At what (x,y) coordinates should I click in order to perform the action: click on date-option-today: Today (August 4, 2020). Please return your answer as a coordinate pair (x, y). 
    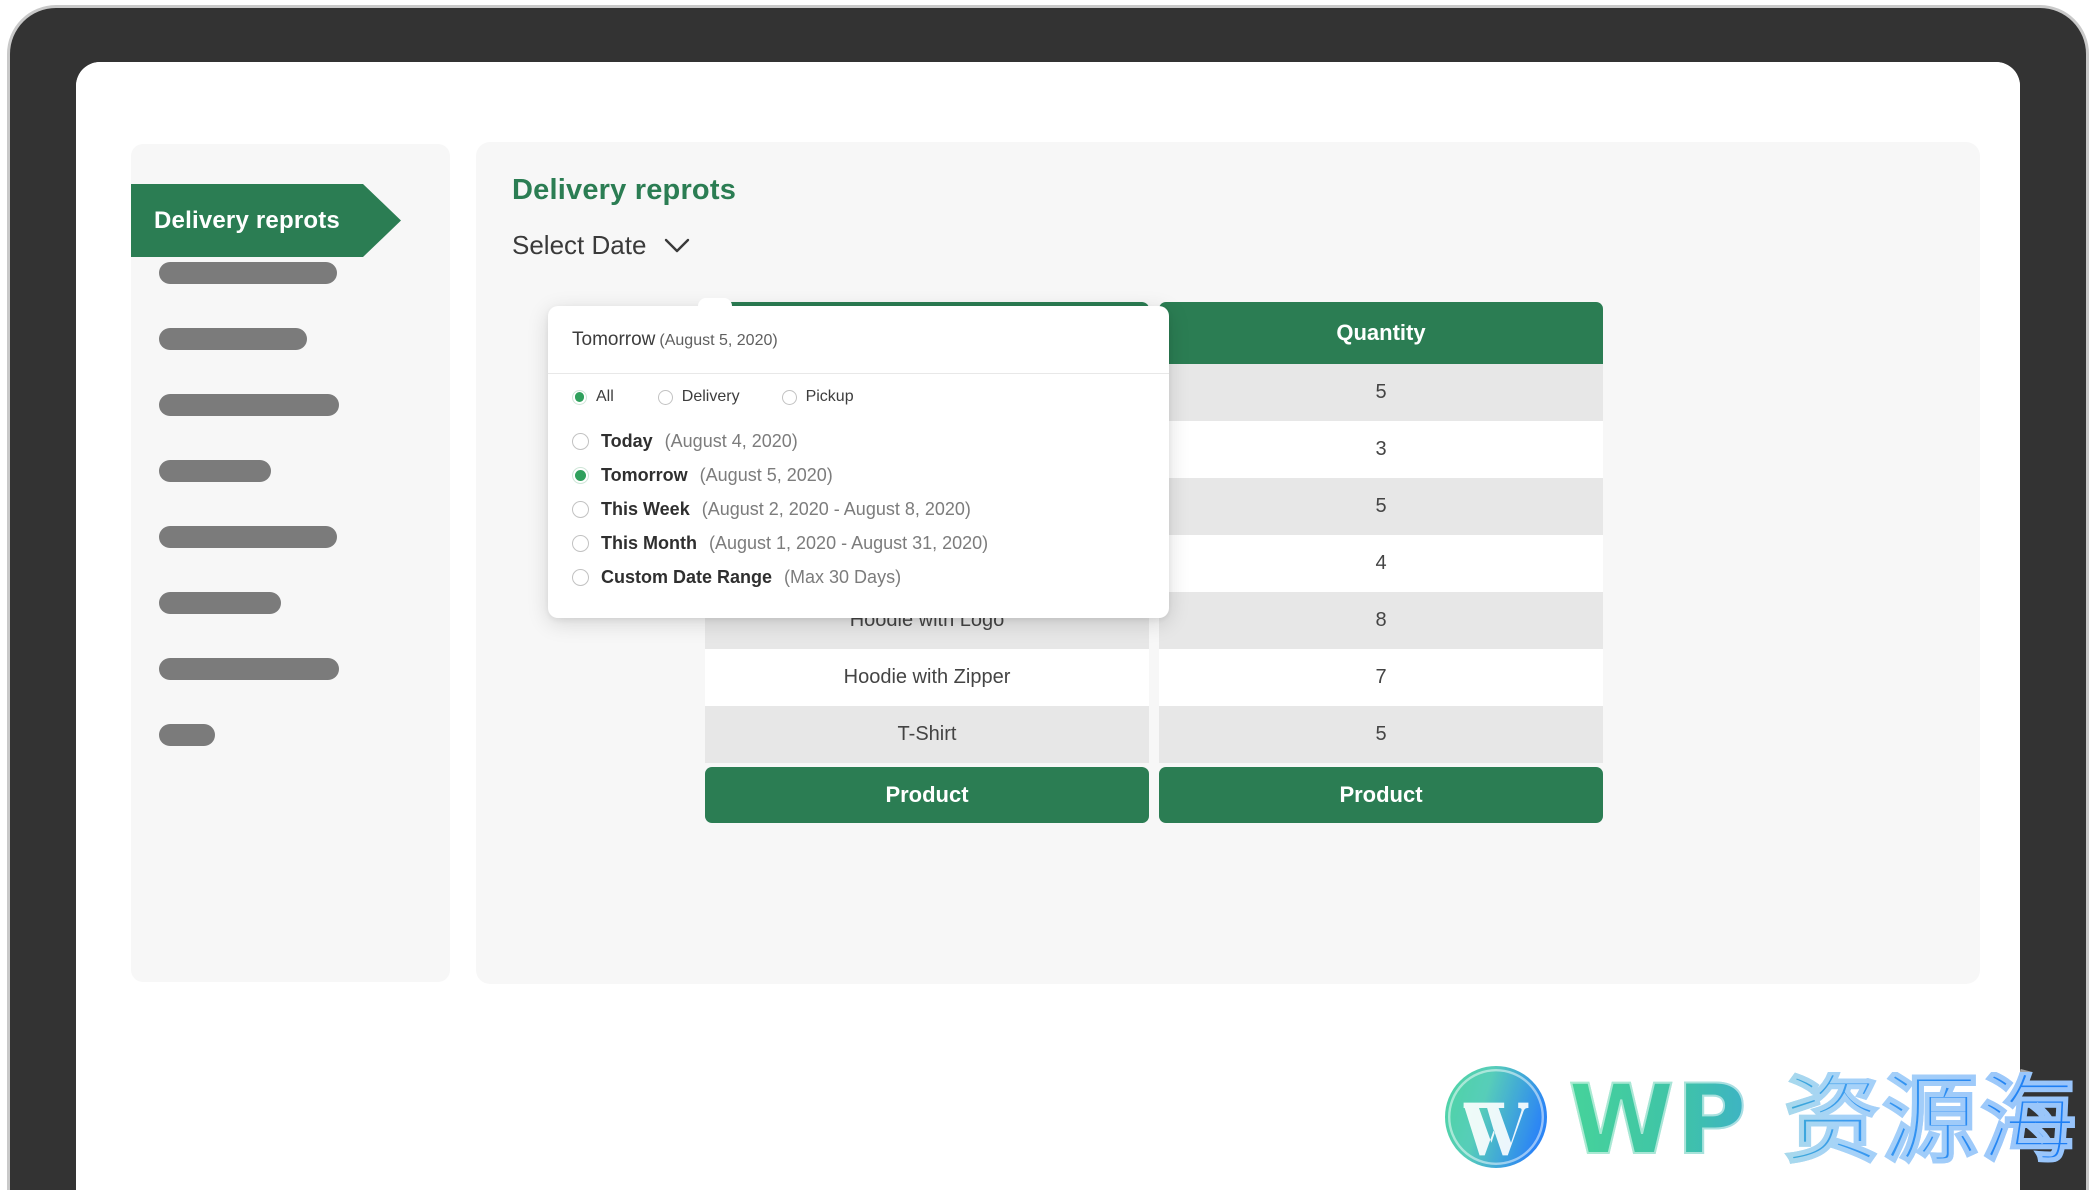
    Looking at the image, I should click on (862, 441).